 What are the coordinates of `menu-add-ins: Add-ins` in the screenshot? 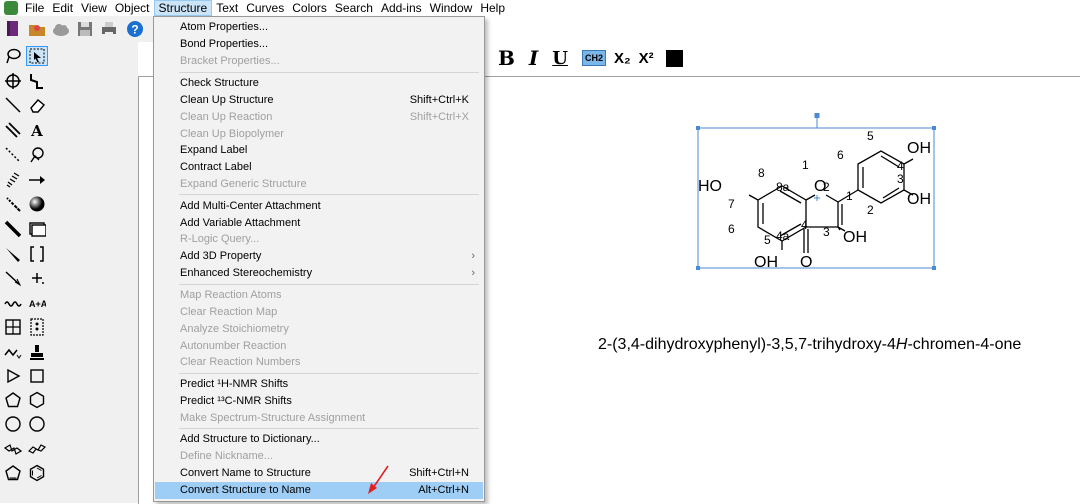 It's located at (401, 8).